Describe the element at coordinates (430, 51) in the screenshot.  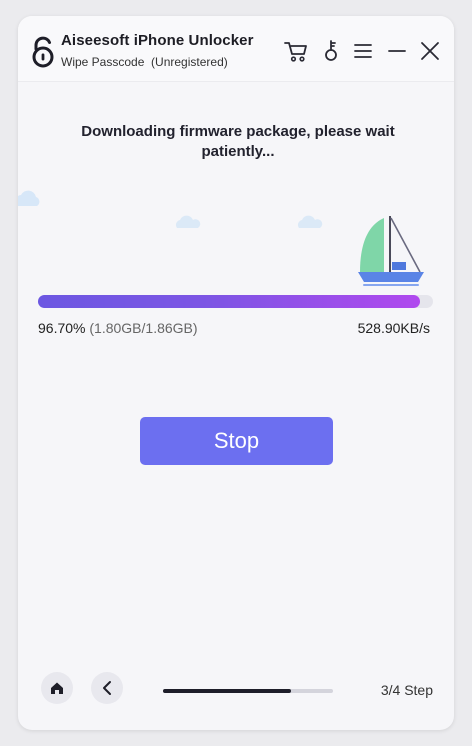
I see `close-icon` at that location.